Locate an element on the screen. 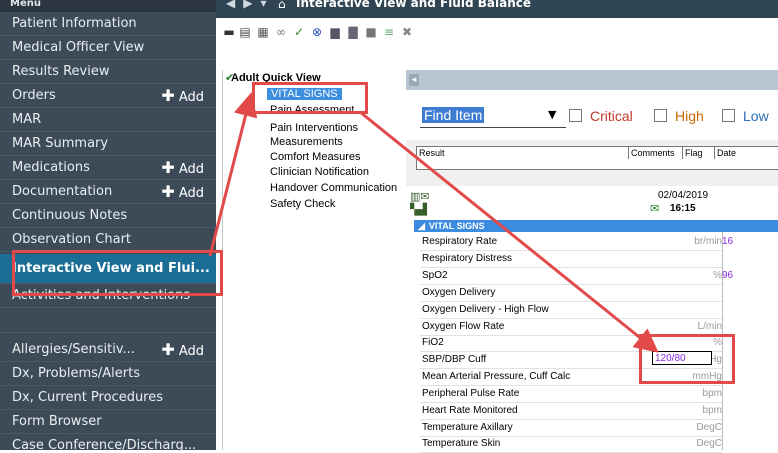 The width and height of the screenshot is (778, 453). sidebar-item-continuous-notes: Continuous Notes is located at coordinates (108, 216).